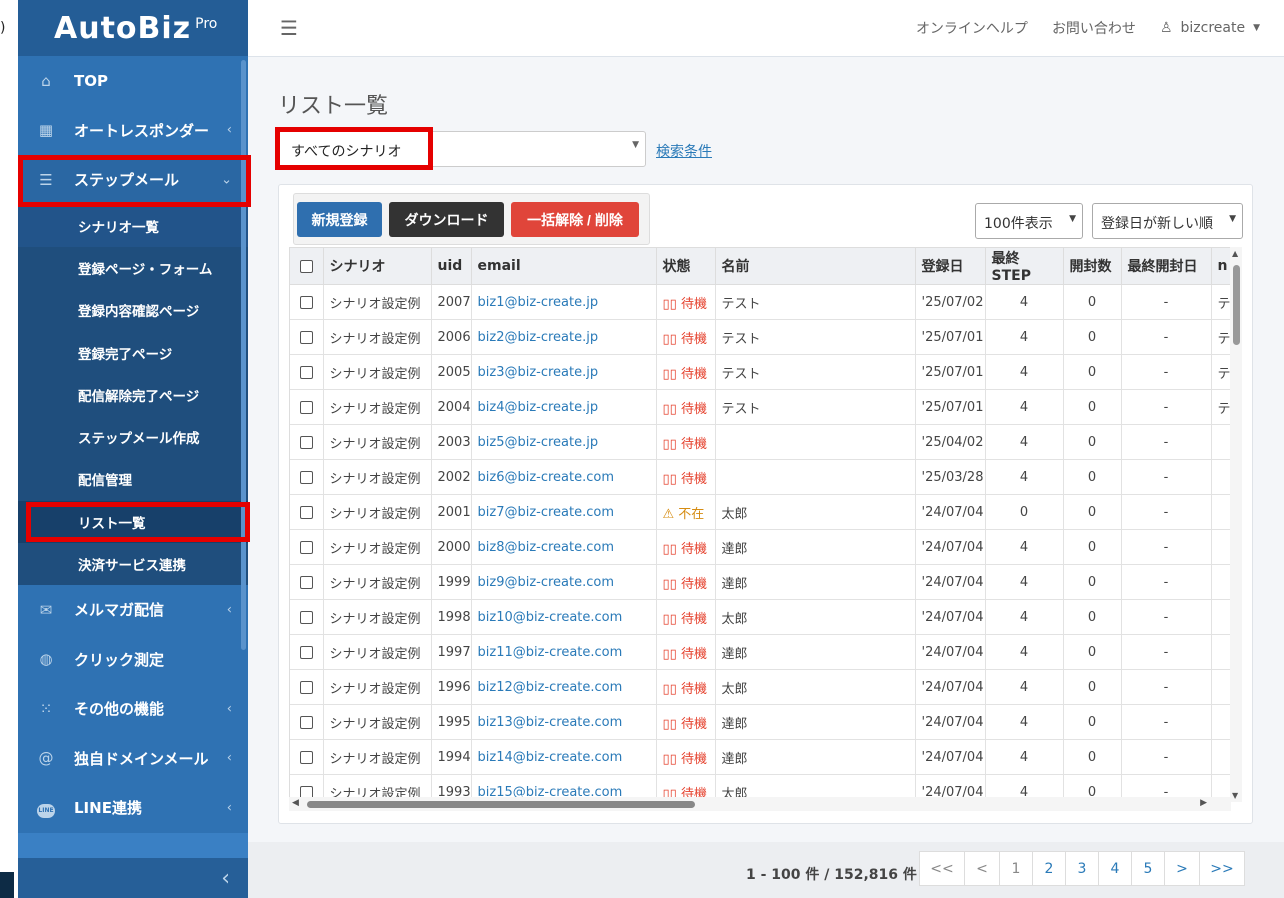 This screenshot has width=1284, height=898. What do you see at coordinates (1029, 221) in the screenshot?
I see `per-page-select: 100件表示 ▼` at bounding box center [1029, 221].